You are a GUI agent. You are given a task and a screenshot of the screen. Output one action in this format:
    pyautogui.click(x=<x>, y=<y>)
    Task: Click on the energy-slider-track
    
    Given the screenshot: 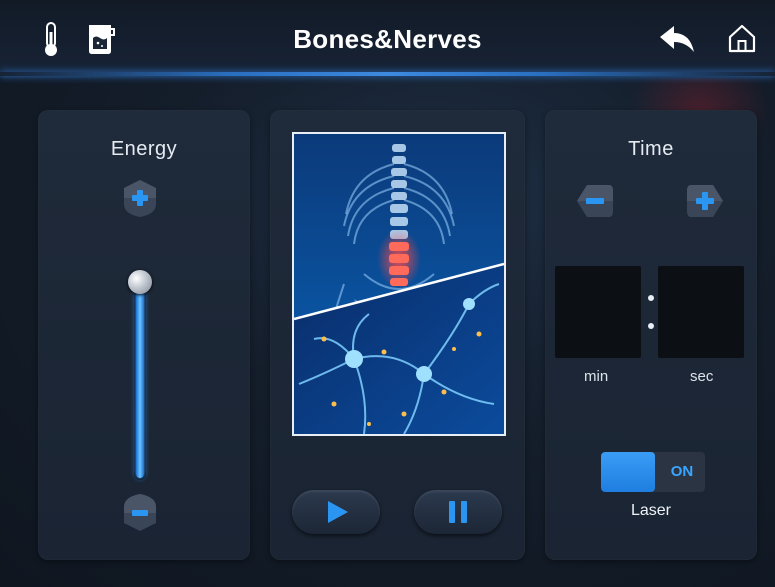 What is the action you would take?
    pyautogui.click(x=140, y=375)
    